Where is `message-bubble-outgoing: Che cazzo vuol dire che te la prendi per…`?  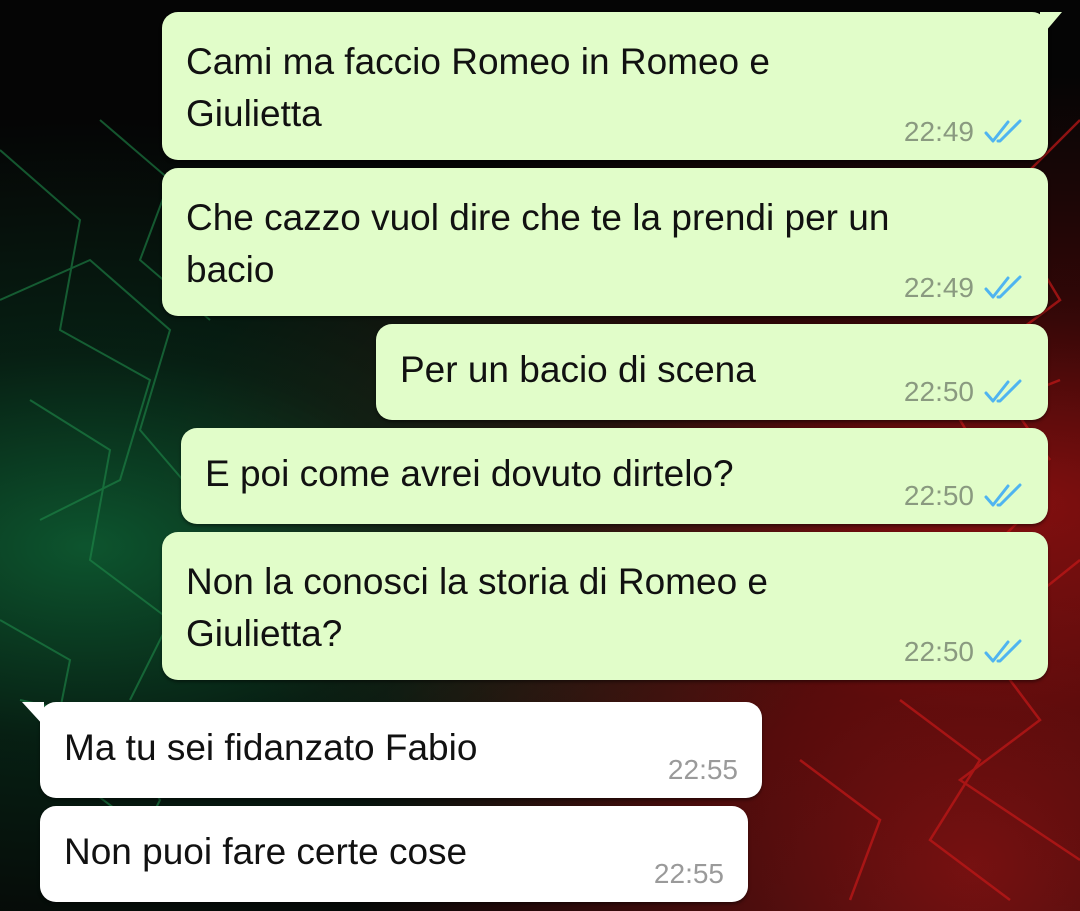 message-bubble-outgoing: Che cazzo vuol dire che te la prendi per… is located at coordinates (605, 242).